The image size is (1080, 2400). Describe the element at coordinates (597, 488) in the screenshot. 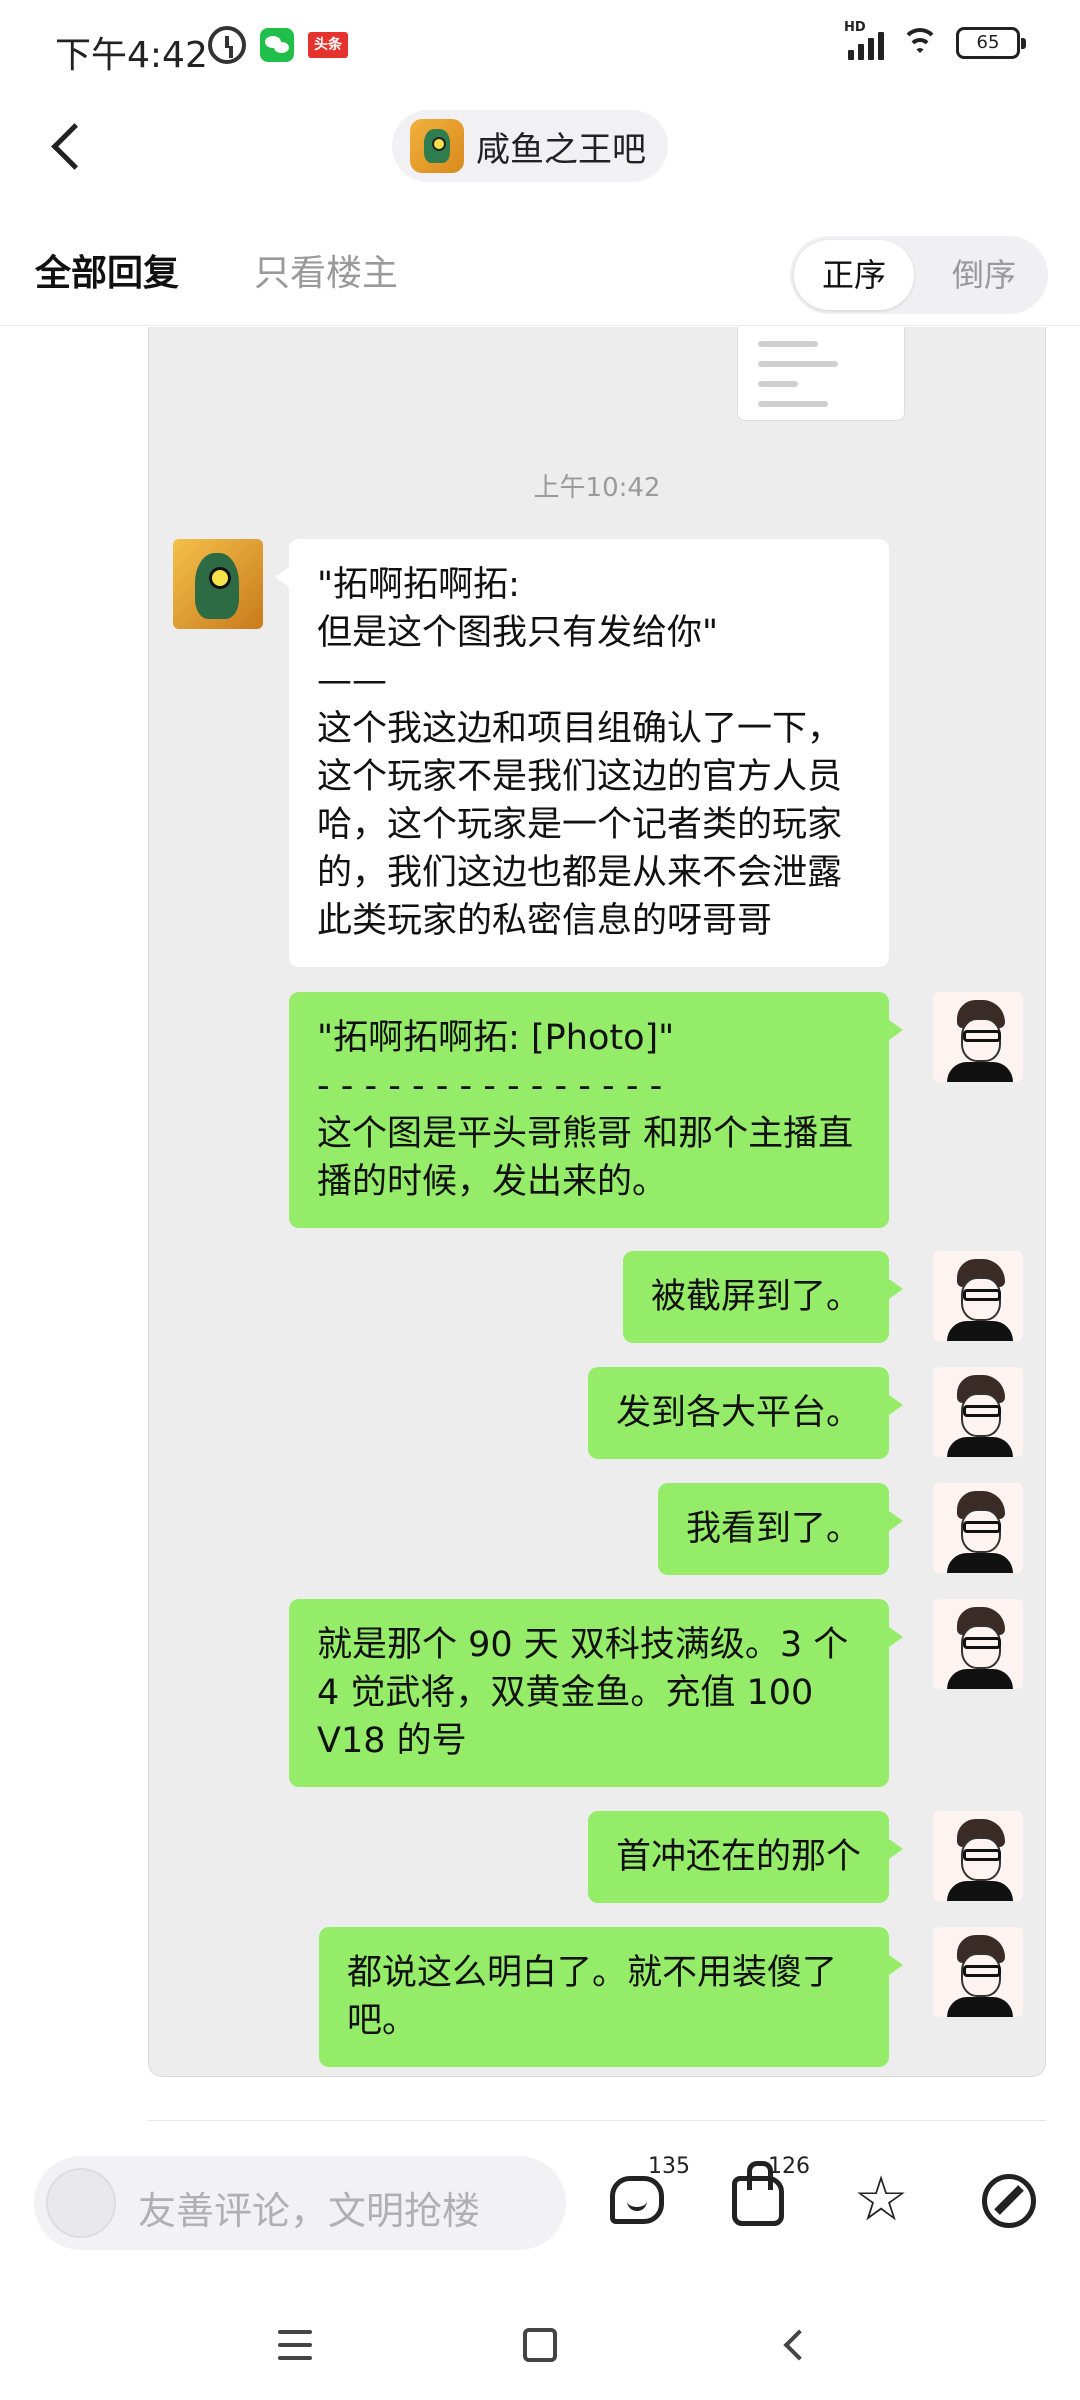

I see `chat-timestamp: 上午10:42` at that location.